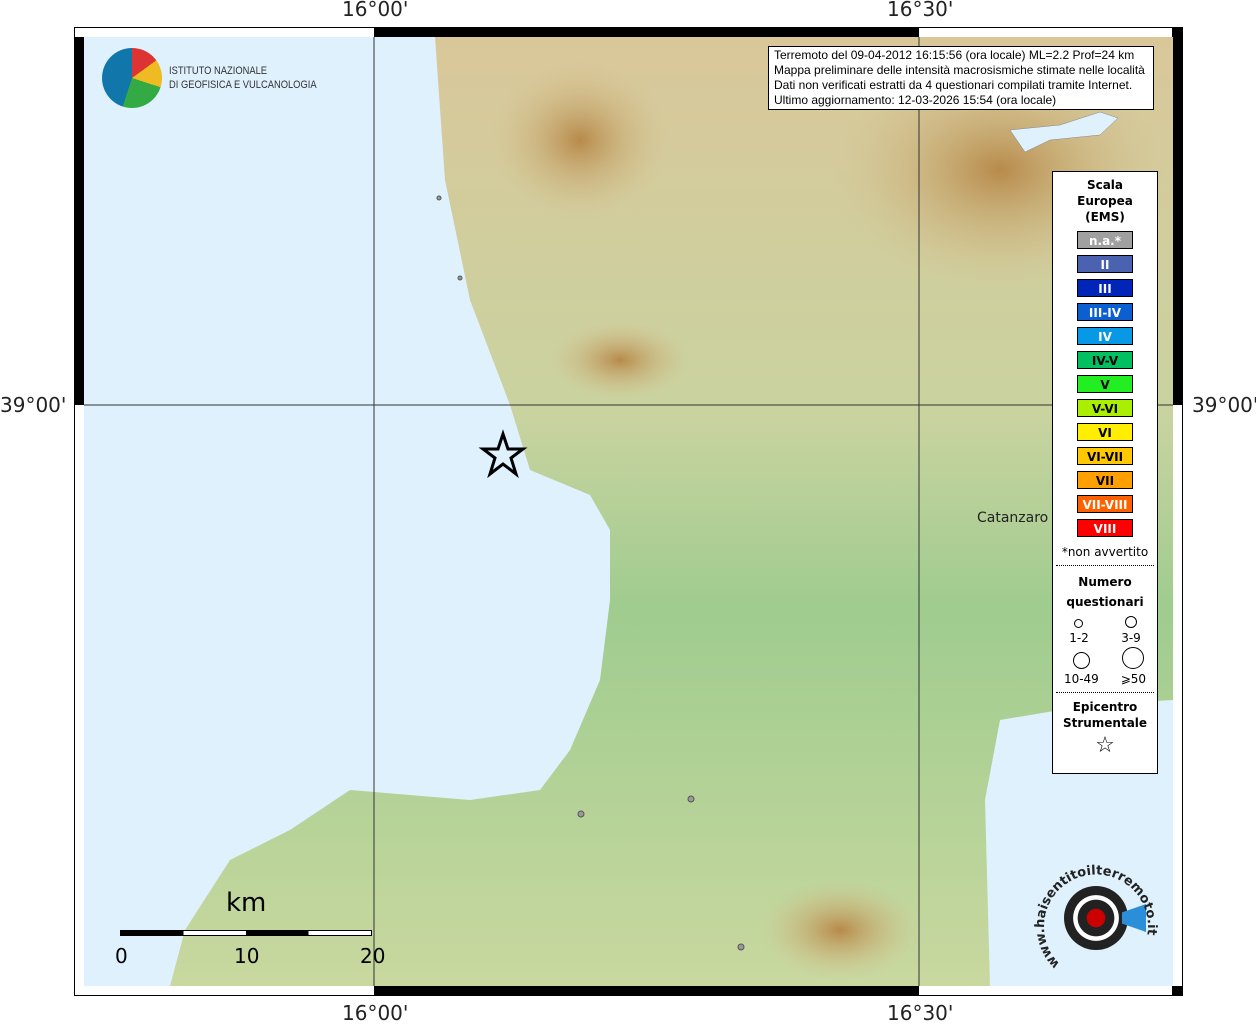  What do you see at coordinates (246, 903) in the screenshot?
I see `scale-unit: km` at bounding box center [246, 903].